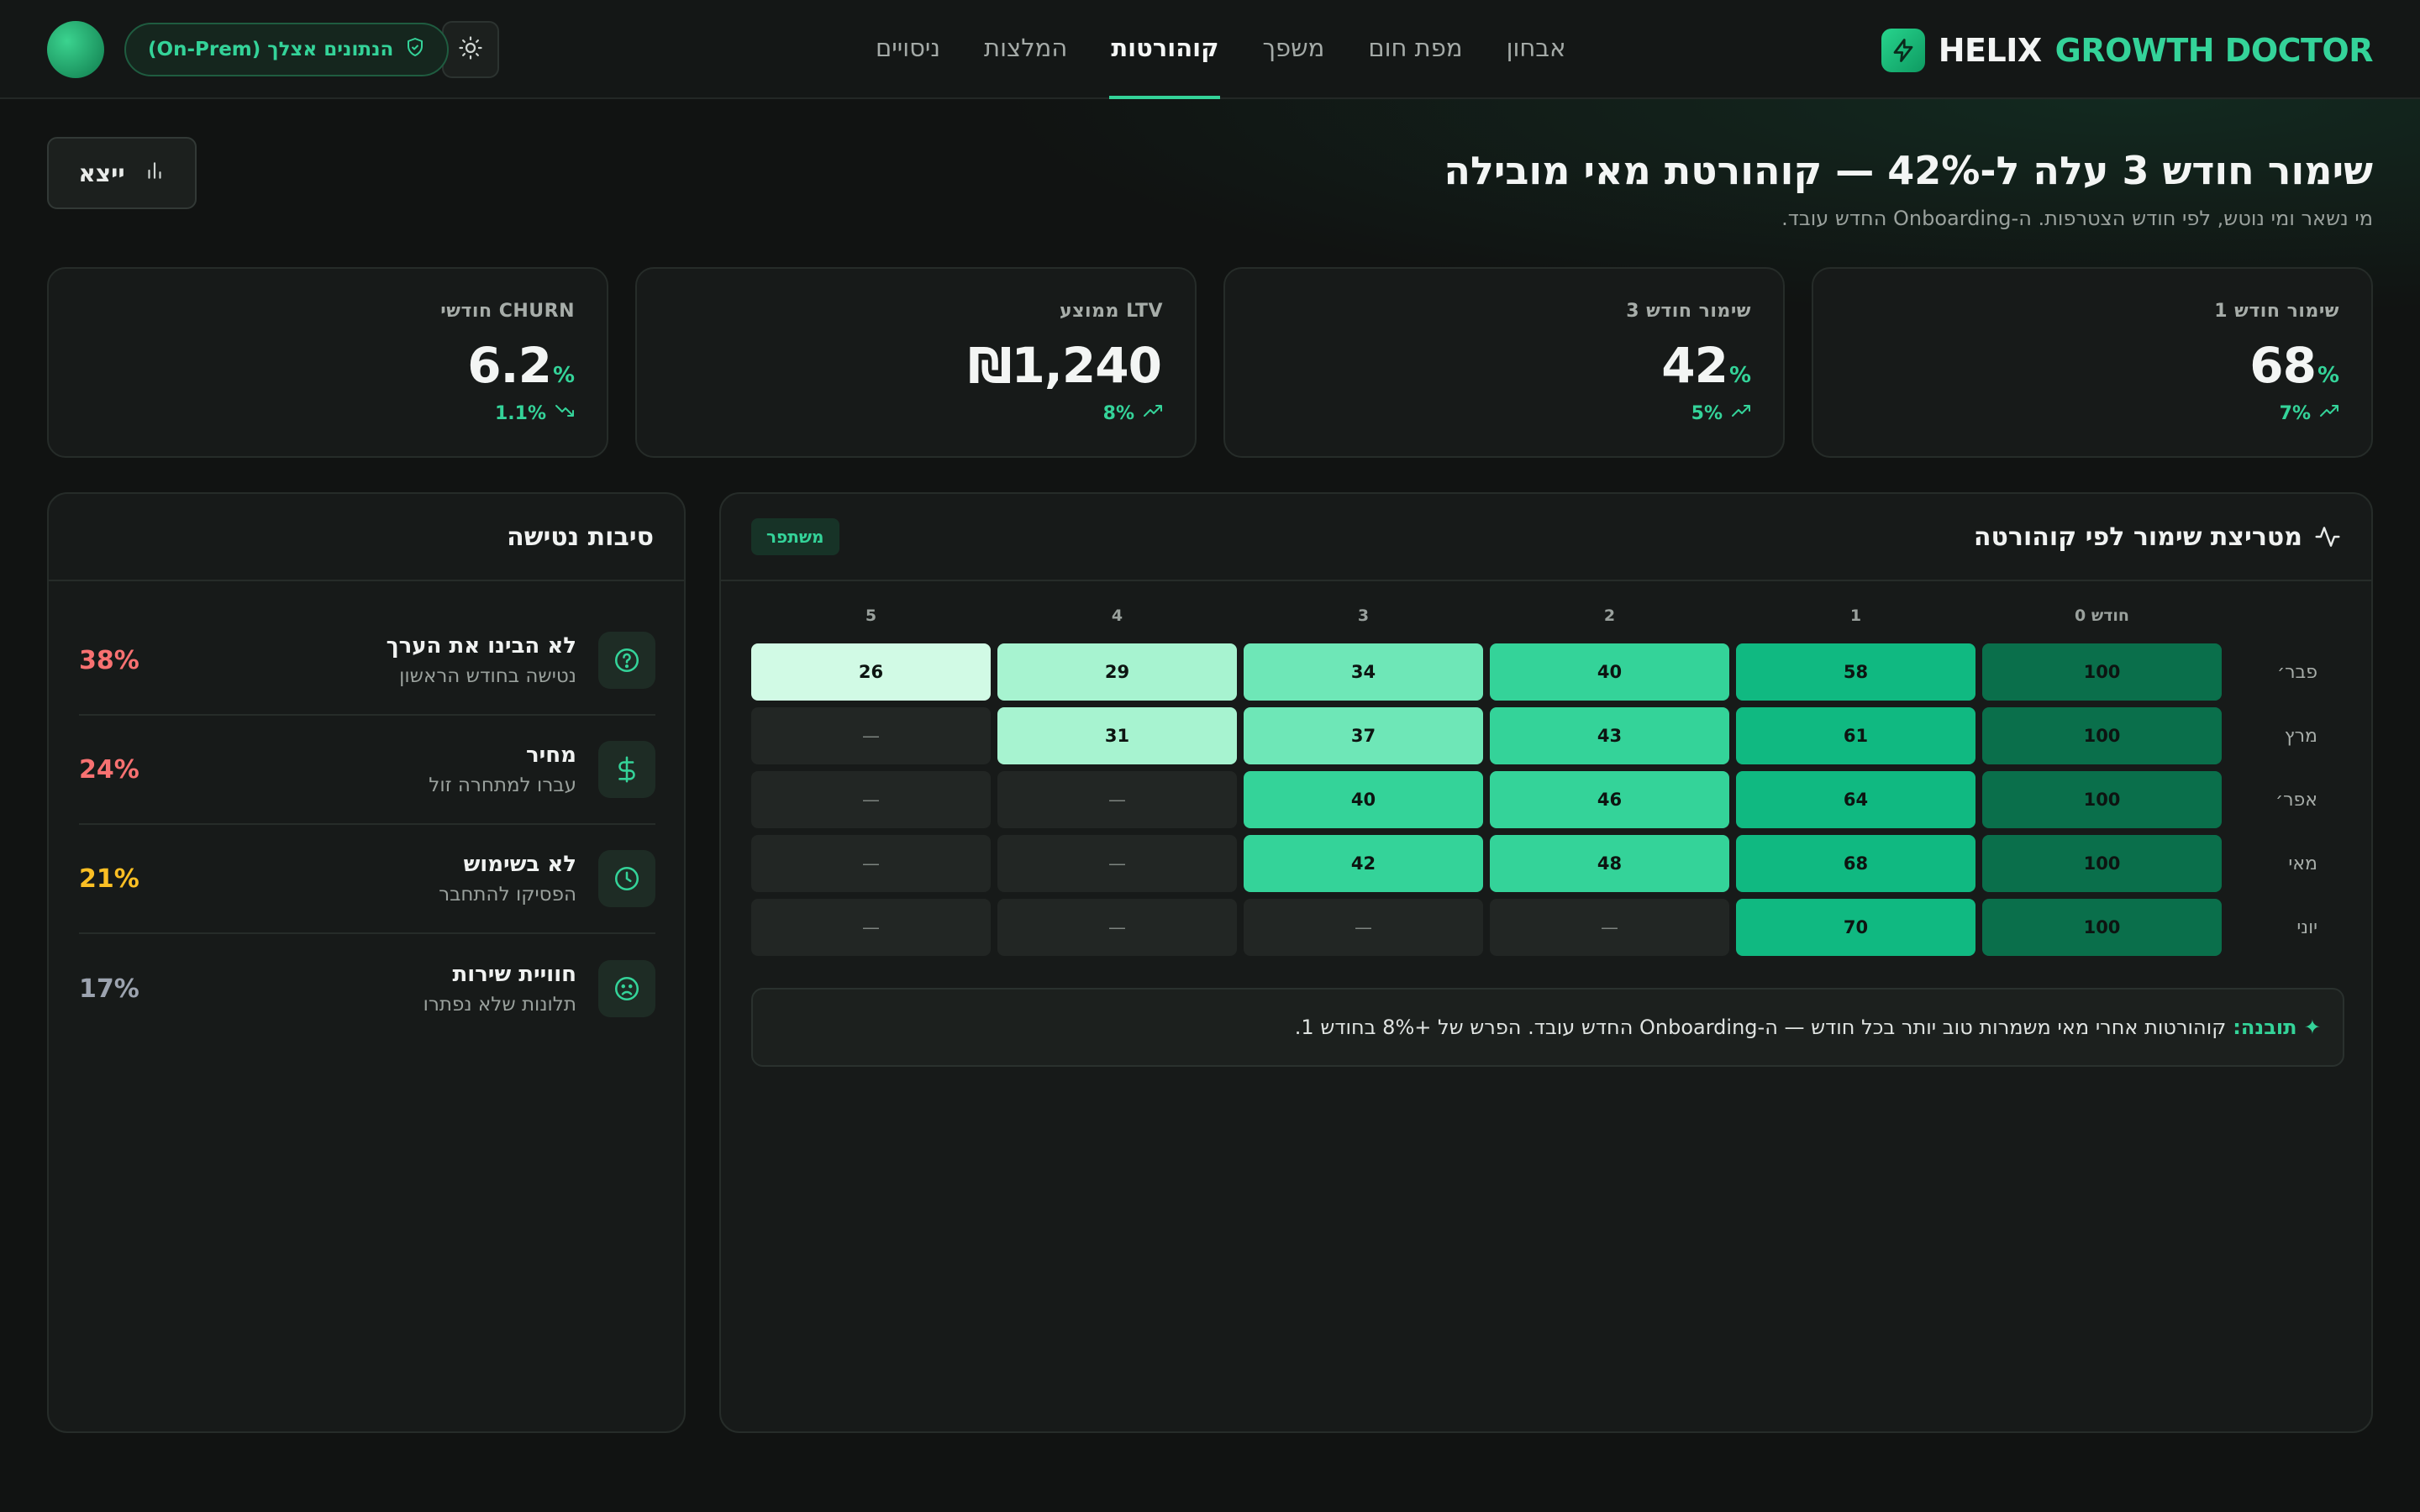  Describe the element at coordinates (470, 49) in the screenshot. I see `theme-toggle-button` at that location.